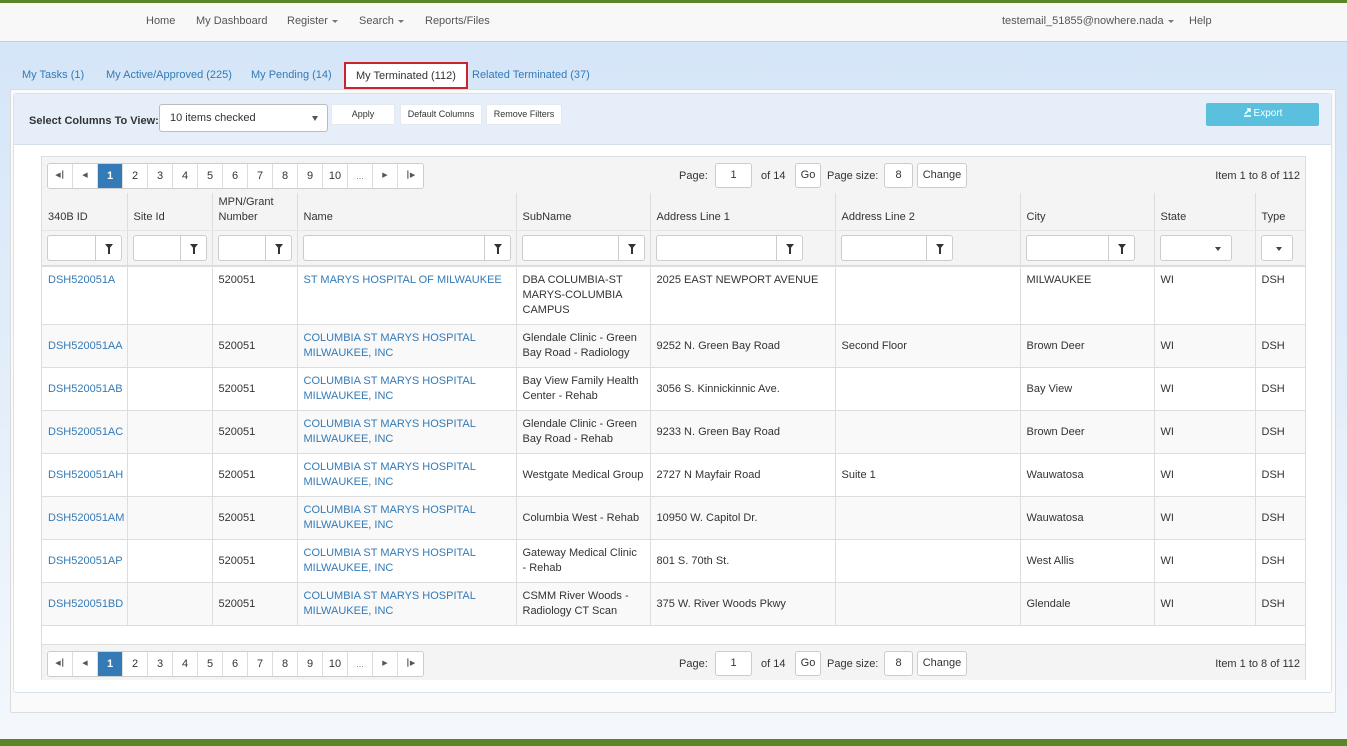 This screenshot has height=746, width=1347. What do you see at coordinates (1262, 114) in the screenshot?
I see `export-button: Export` at bounding box center [1262, 114].